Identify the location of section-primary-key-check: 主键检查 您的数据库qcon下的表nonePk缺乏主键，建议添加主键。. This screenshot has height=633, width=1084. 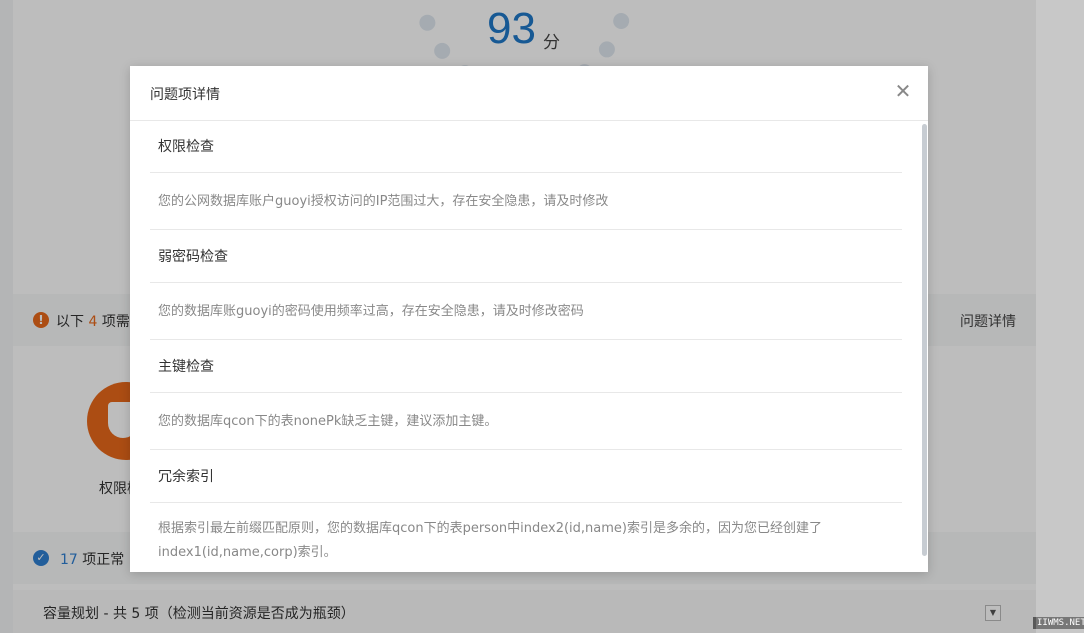
(526, 395).